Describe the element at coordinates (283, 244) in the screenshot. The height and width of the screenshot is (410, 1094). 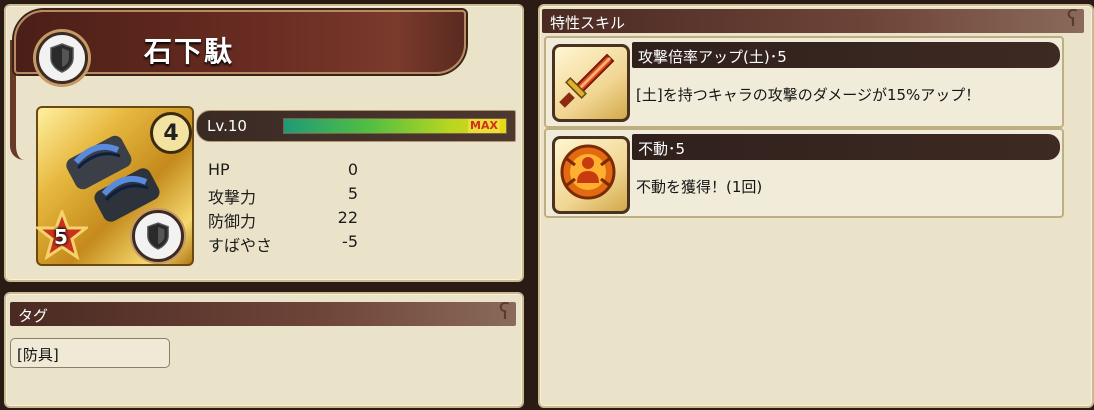
I see `stat-row-speed: すばやさ -5` at that location.